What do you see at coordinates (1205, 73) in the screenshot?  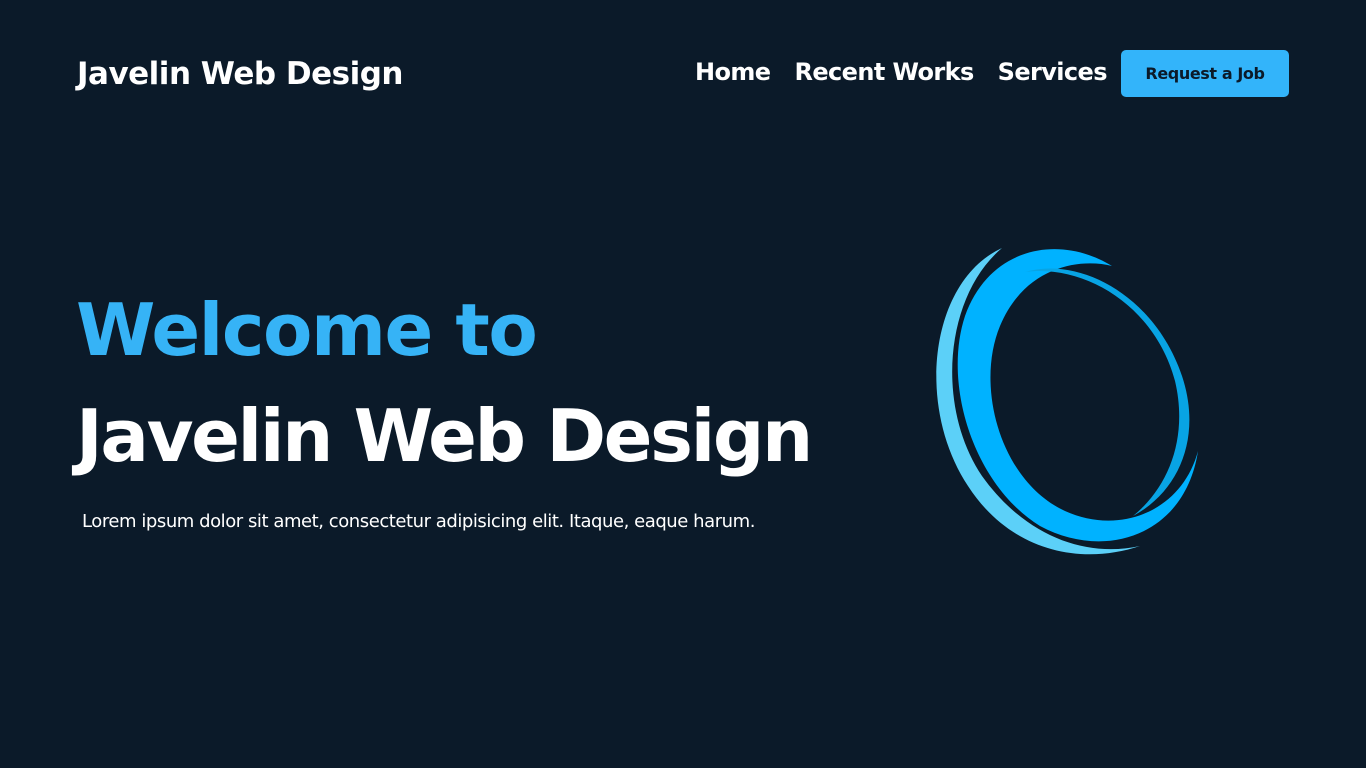 I see `request-job-button: Request a Job` at bounding box center [1205, 73].